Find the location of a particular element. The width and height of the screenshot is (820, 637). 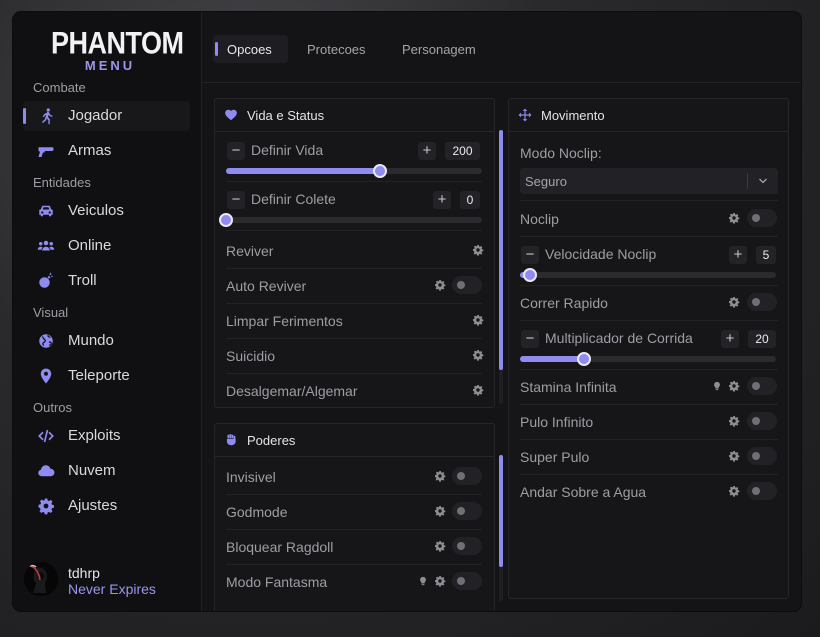

noclip-speed-value: 5 is located at coordinates (766, 255).